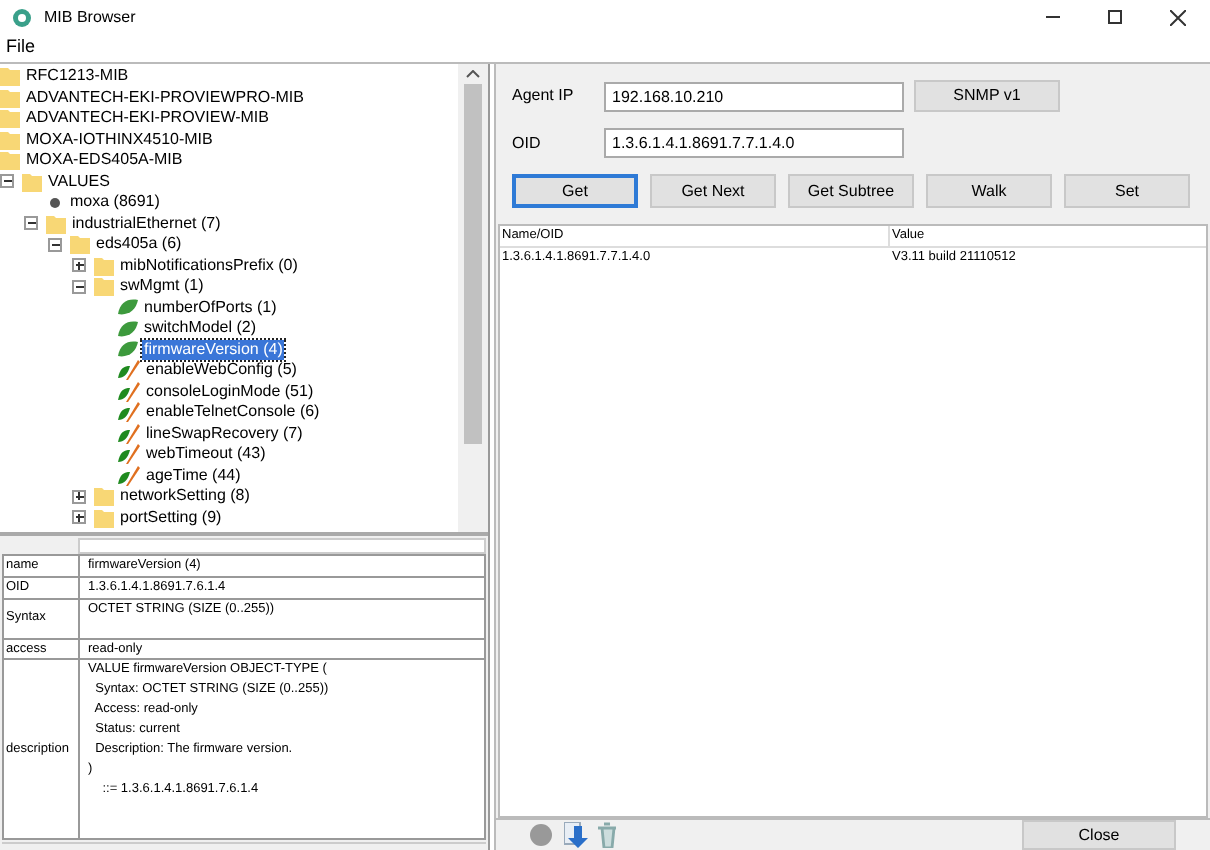 This screenshot has width=1210, height=850. Describe the element at coordinates (221, 370) in the screenshot. I see `tree-item: enableWebConfig (5)` at that location.